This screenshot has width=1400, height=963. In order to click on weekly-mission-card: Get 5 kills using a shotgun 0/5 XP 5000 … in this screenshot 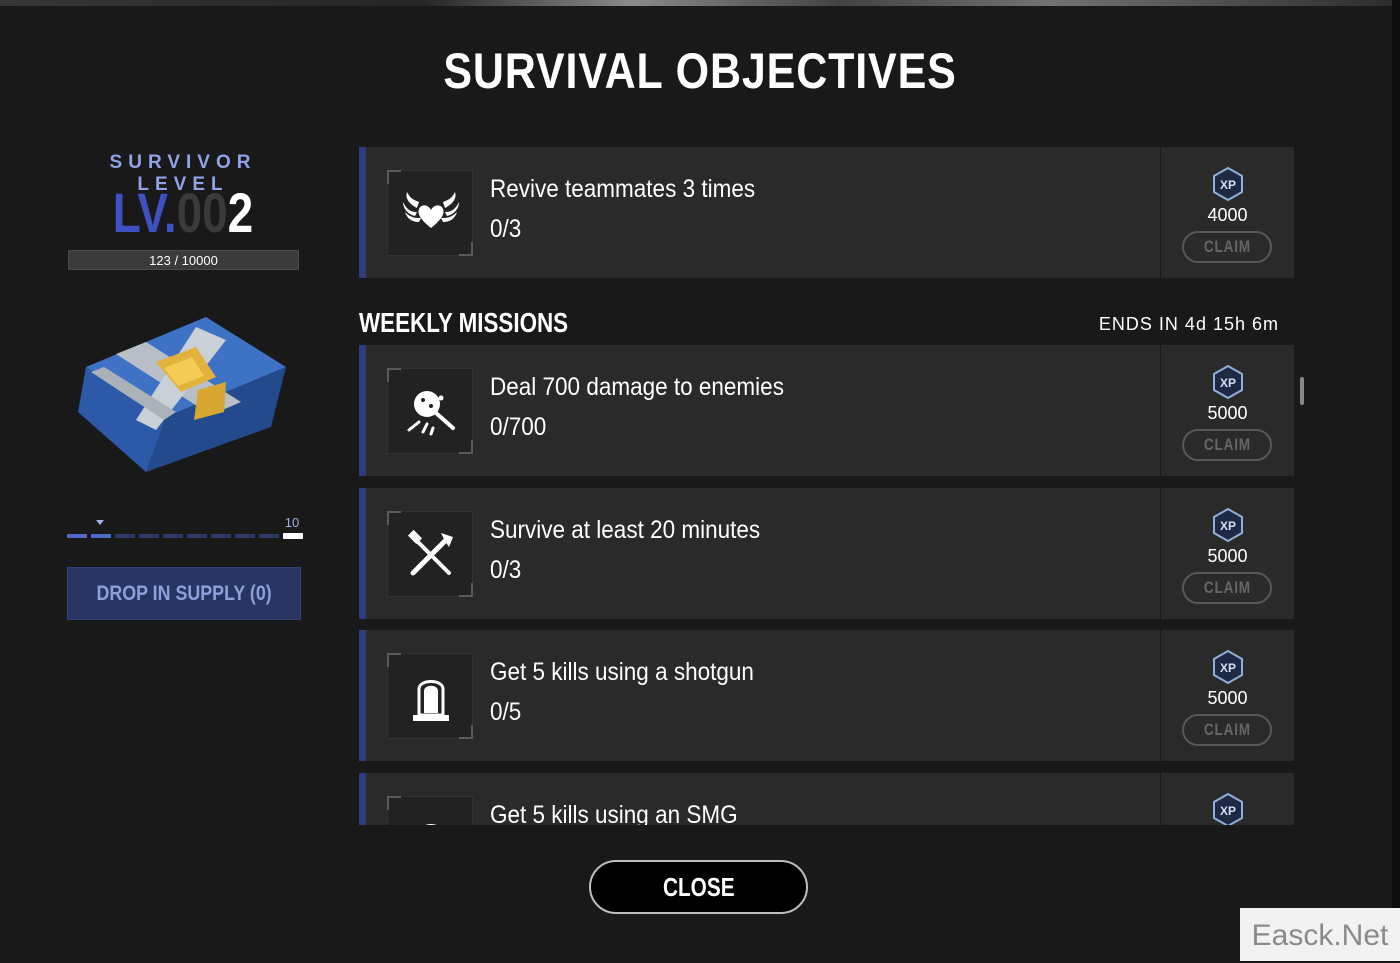, I will do `click(826, 695)`.